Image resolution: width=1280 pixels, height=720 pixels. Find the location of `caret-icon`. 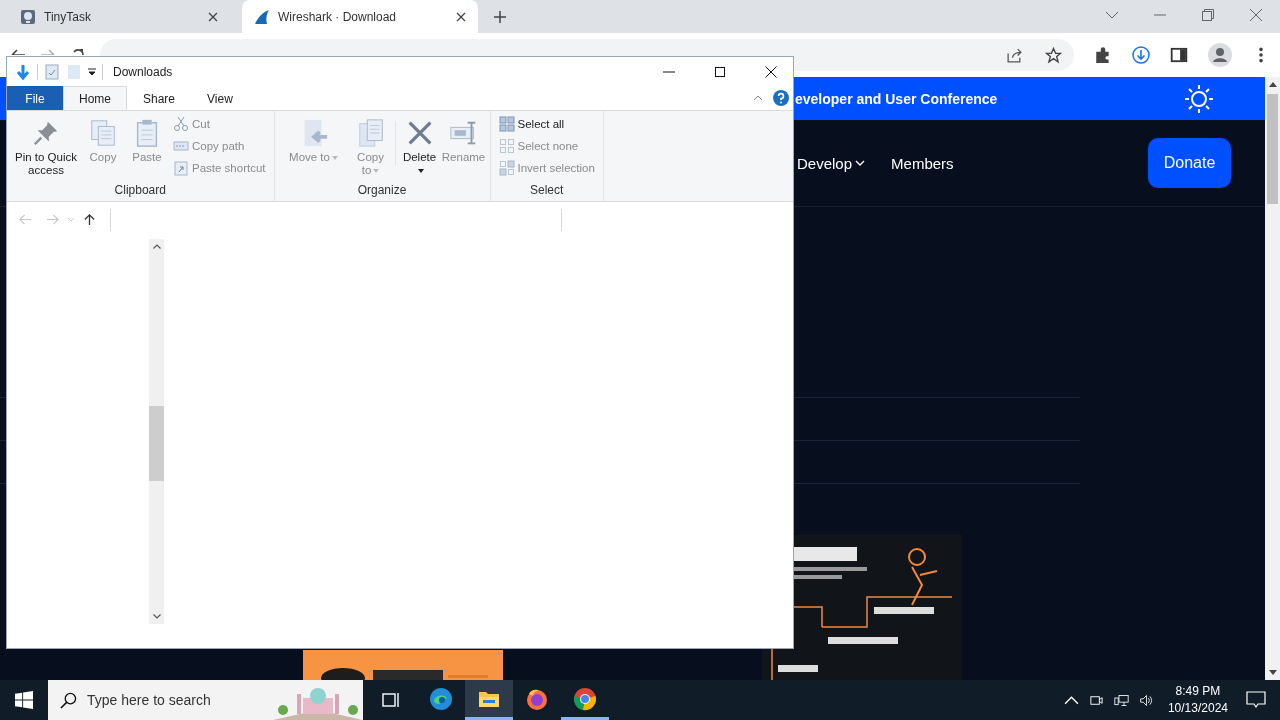

caret-icon is located at coordinates (420, 170).